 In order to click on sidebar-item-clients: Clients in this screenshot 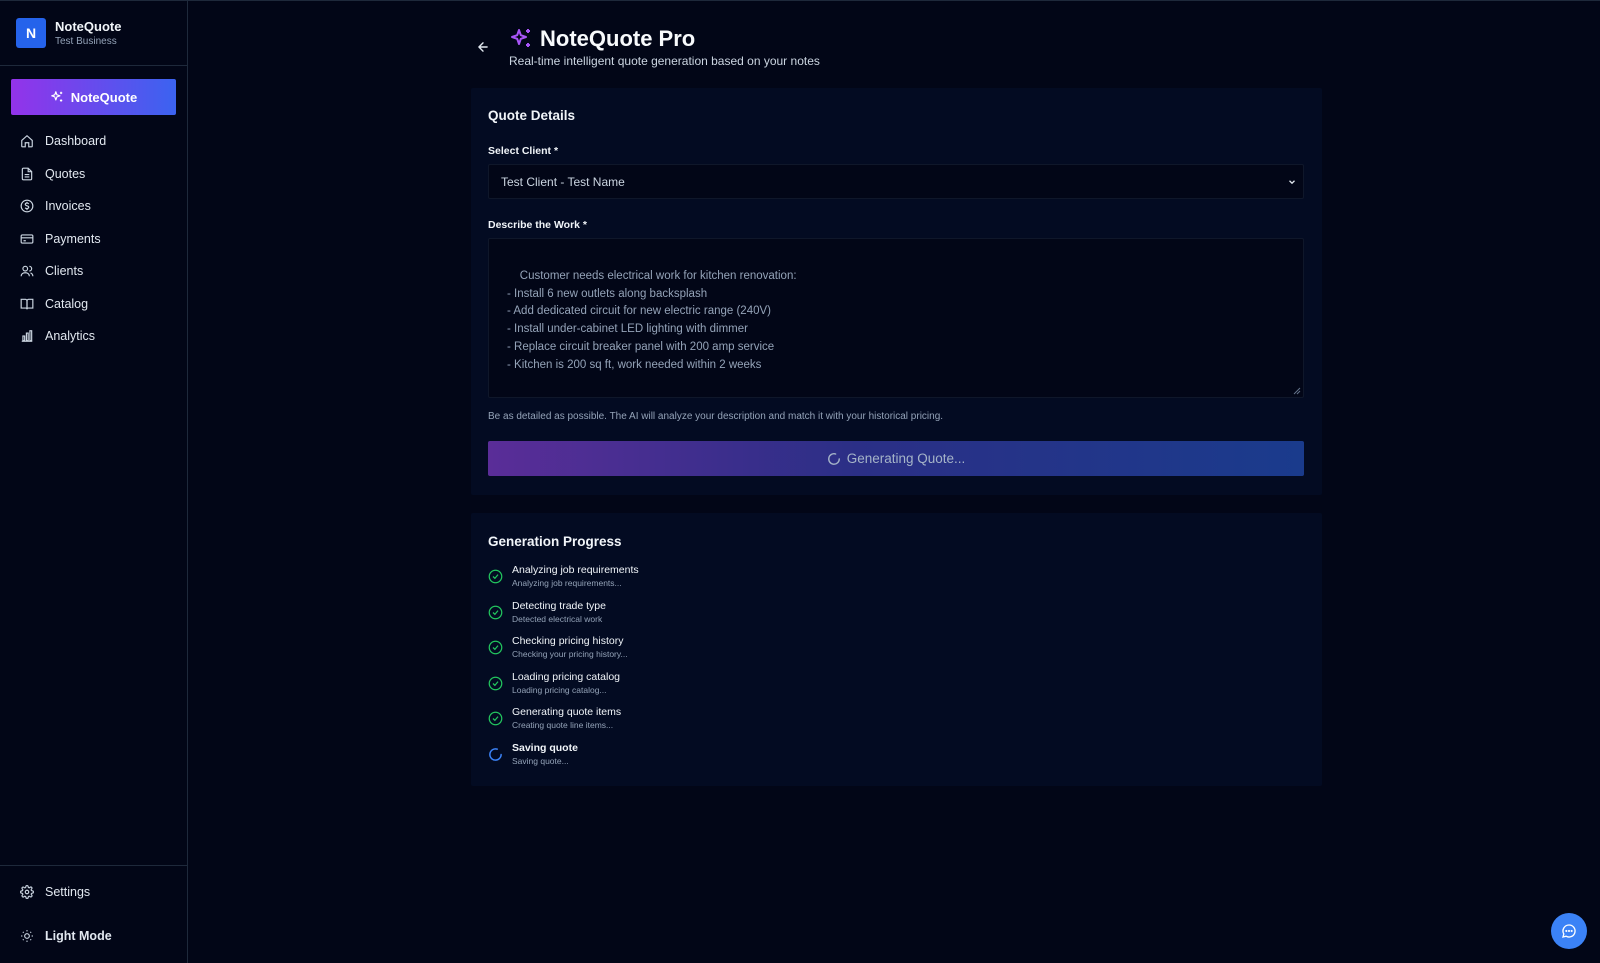, I will do `click(94, 271)`.